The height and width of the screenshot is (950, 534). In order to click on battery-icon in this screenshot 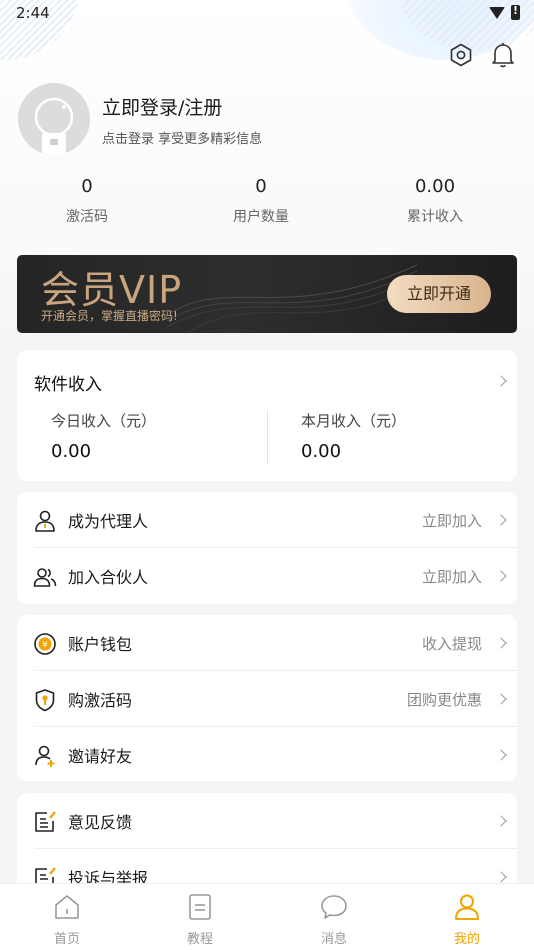, I will do `click(515, 12)`.